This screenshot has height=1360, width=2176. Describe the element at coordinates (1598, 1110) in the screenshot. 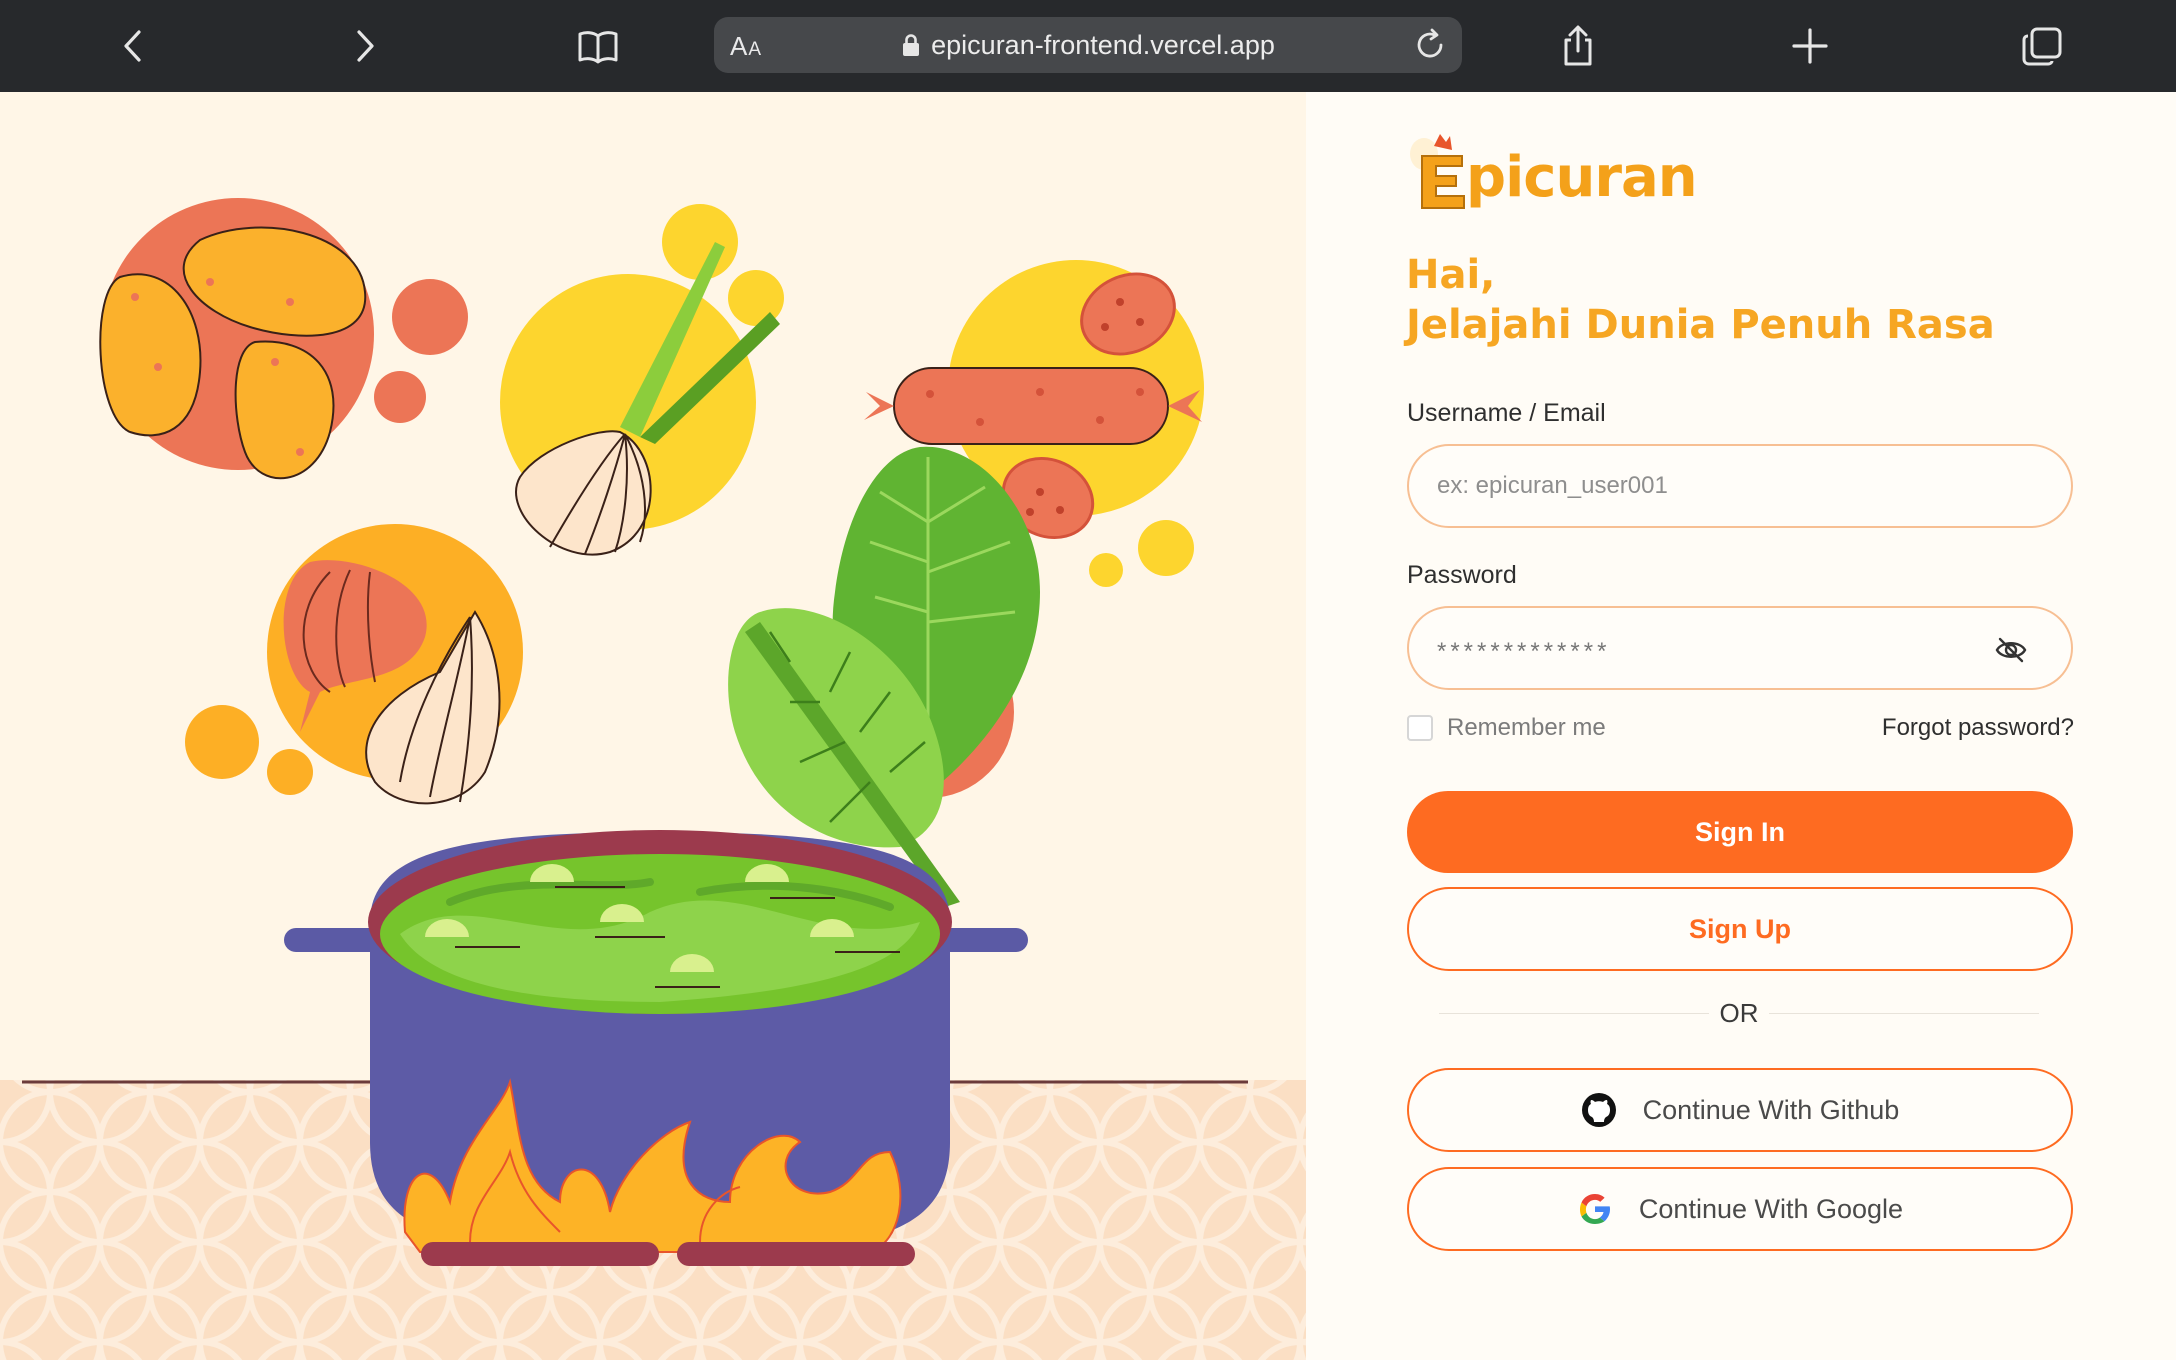

I see `github-icon` at that location.